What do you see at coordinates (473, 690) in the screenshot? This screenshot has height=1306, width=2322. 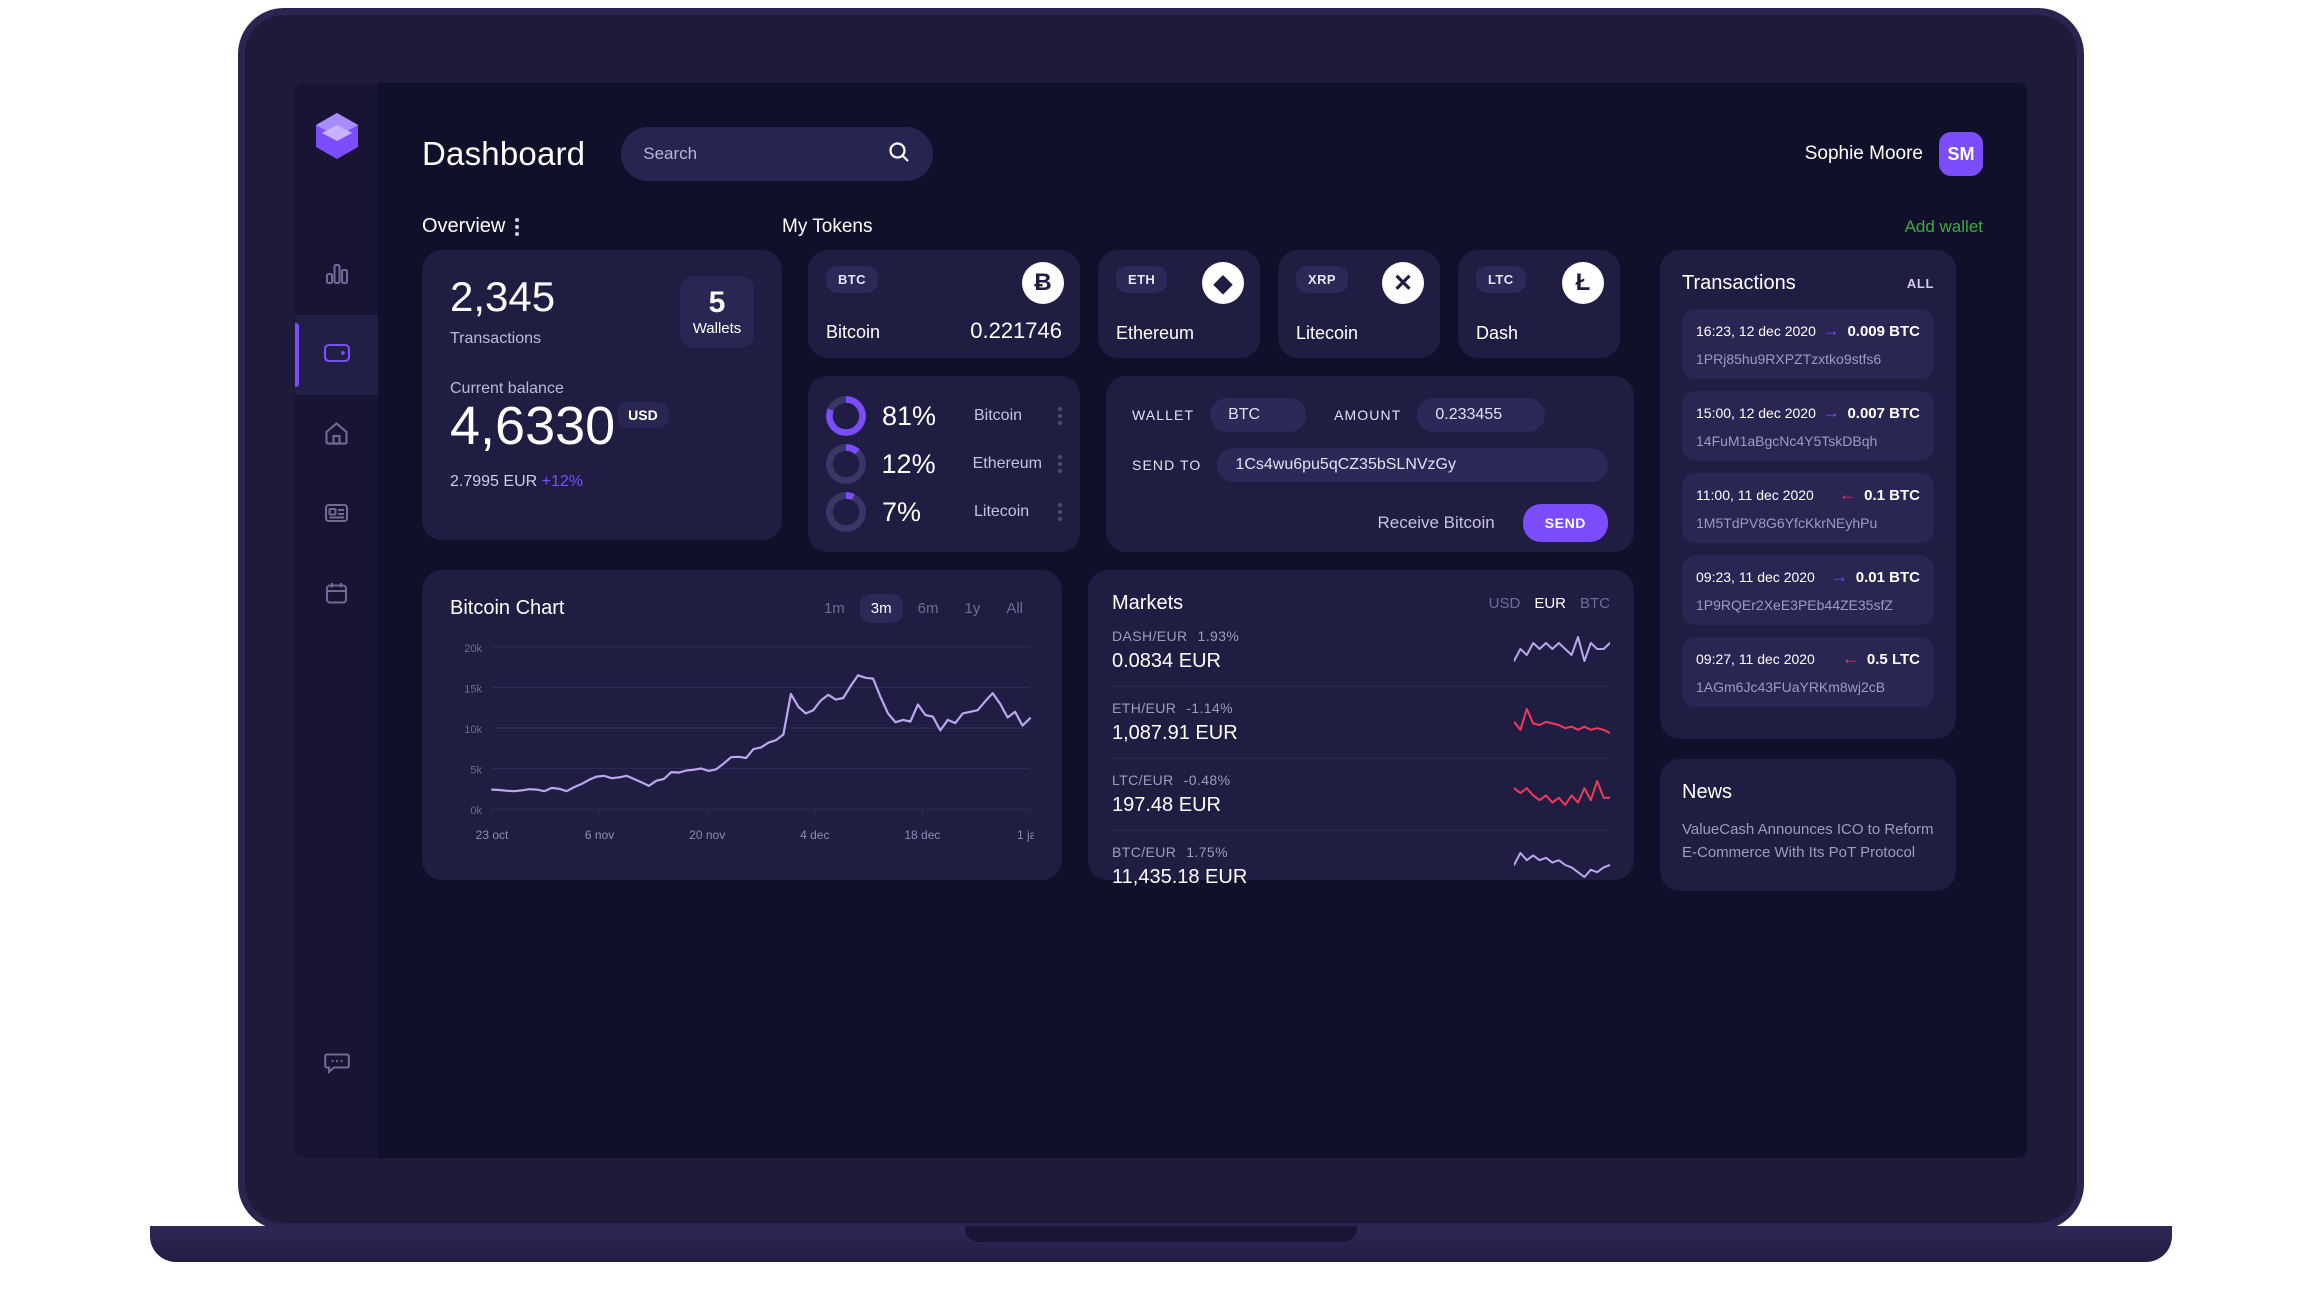 I see `svg-text: 15k` at bounding box center [473, 690].